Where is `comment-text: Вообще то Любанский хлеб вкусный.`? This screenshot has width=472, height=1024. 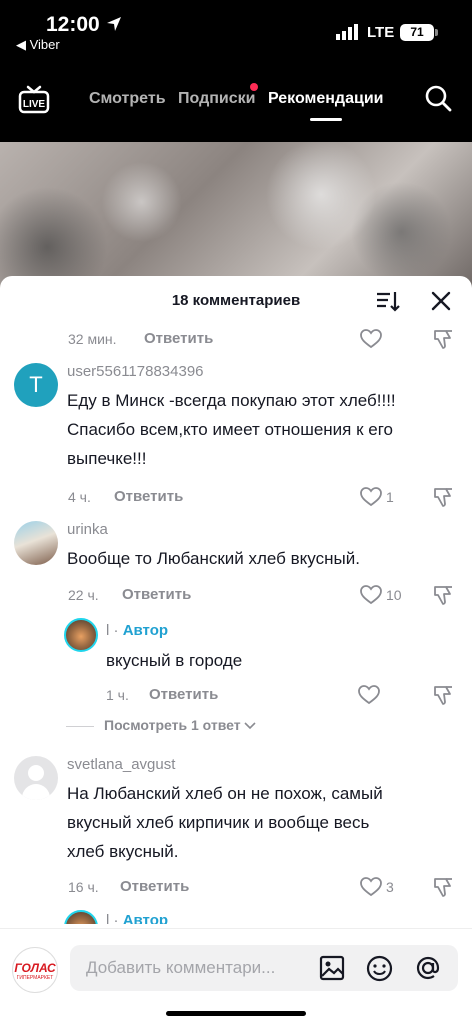 comment-text: Вообще то Любанский хлеб вкусный. is located at coordinates (213, 558).